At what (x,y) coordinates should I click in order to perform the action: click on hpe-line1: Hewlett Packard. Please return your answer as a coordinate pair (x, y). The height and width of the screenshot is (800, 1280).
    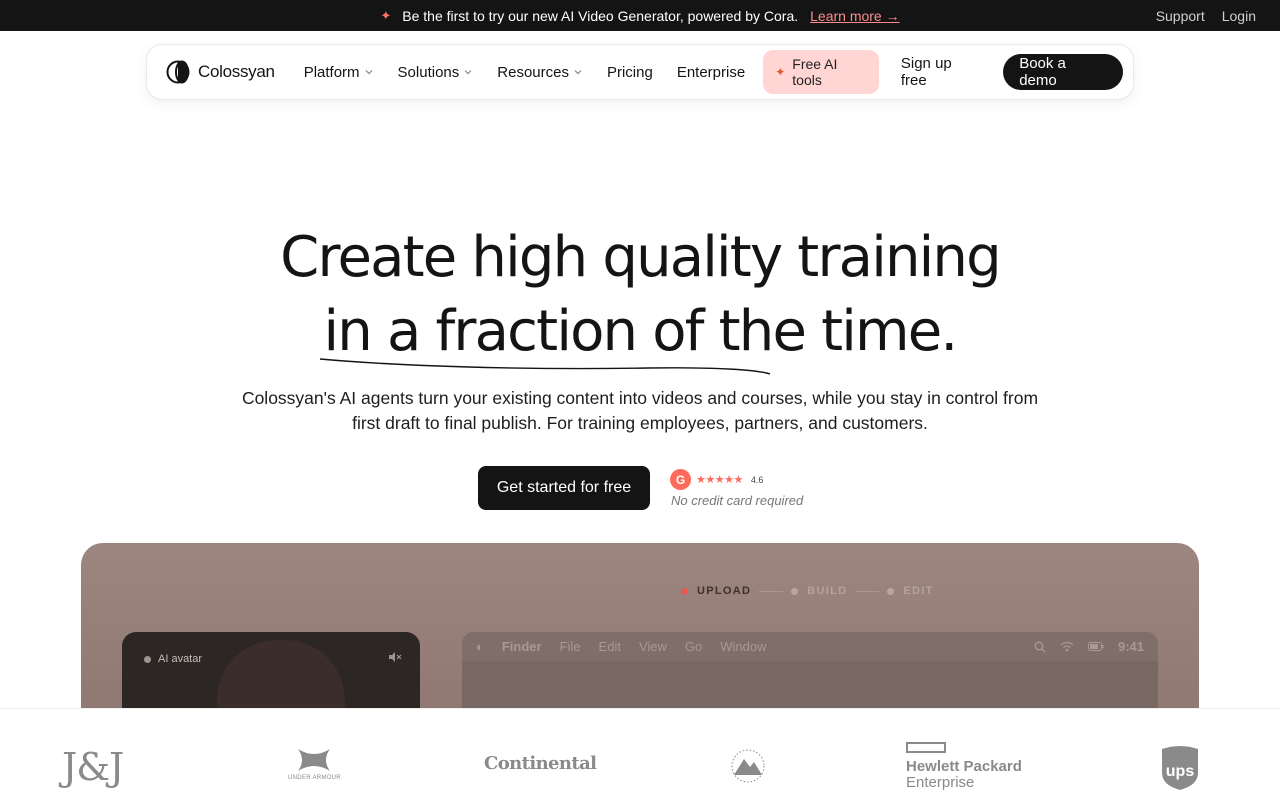
    Looking at the image, I should click on (964, 766).